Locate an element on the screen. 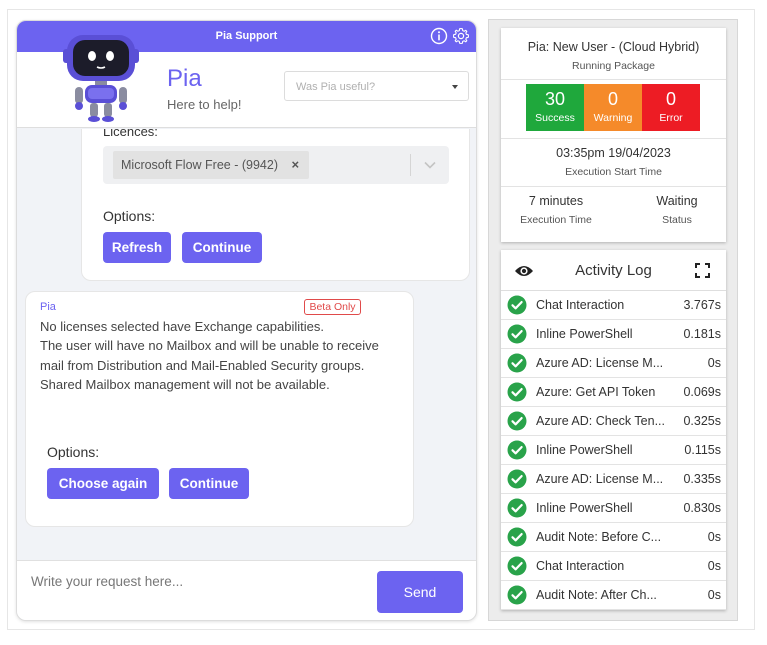 This screenshot has height=645, width=767. execution-duration-label: Execution Time is located at coordinates (556, 220).